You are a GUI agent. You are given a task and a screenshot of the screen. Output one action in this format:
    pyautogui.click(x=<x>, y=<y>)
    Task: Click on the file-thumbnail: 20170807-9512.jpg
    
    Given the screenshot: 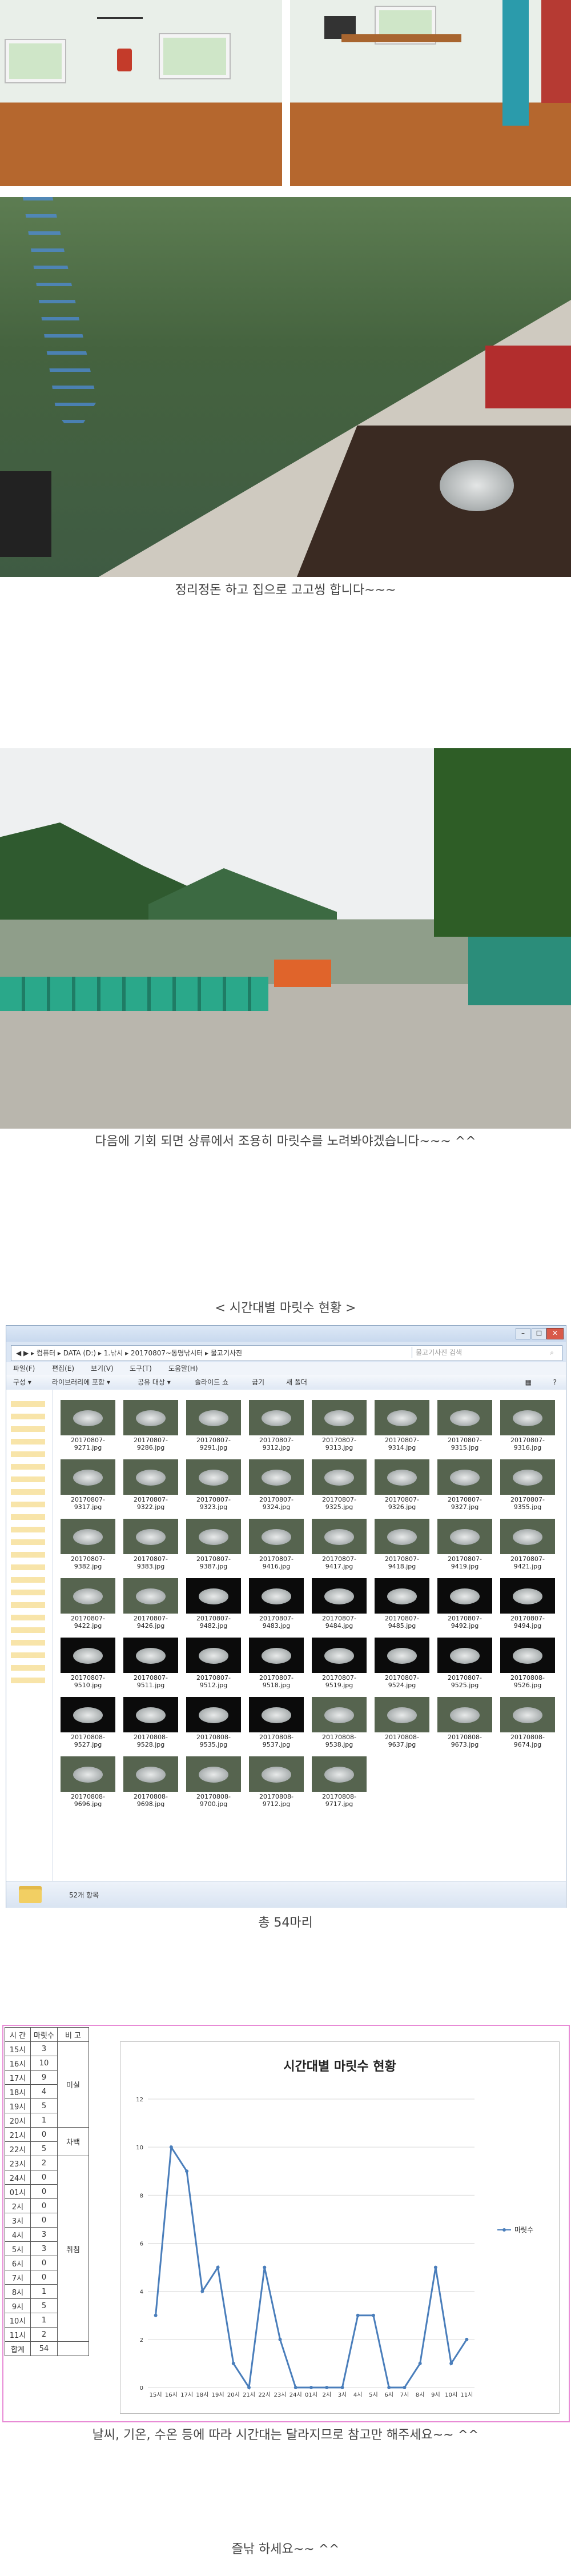 What is the action you would take?
    pyautogui.click(x=213, y=1665)
    